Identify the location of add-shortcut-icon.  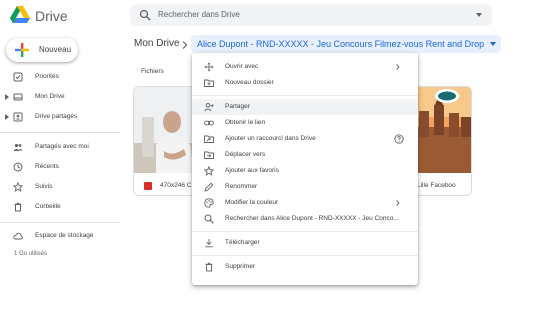
(209, 139).